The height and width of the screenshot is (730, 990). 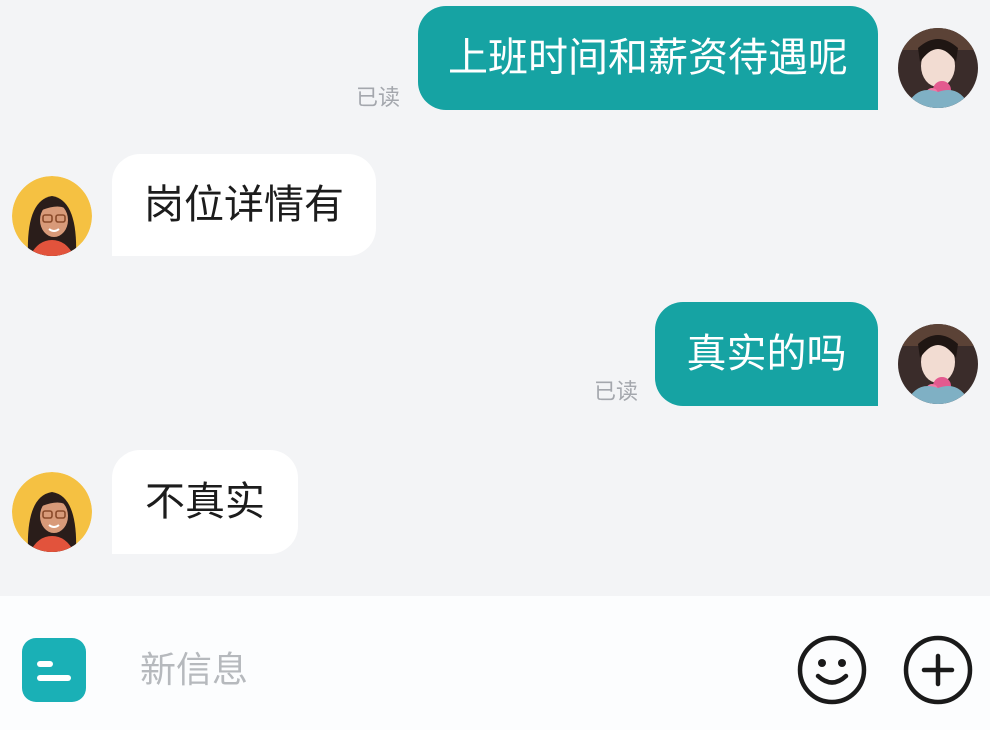 I want to click on emoji-button, so click(x=832, y=670).